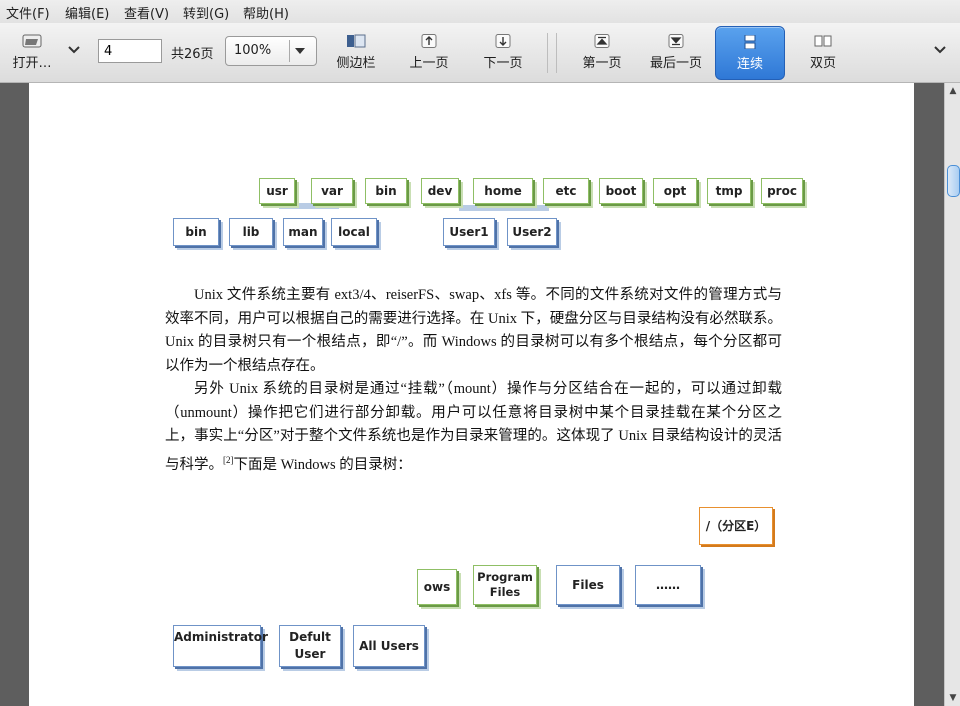  I want to click on scroll-up-icon: ▲, so click(953, 91).